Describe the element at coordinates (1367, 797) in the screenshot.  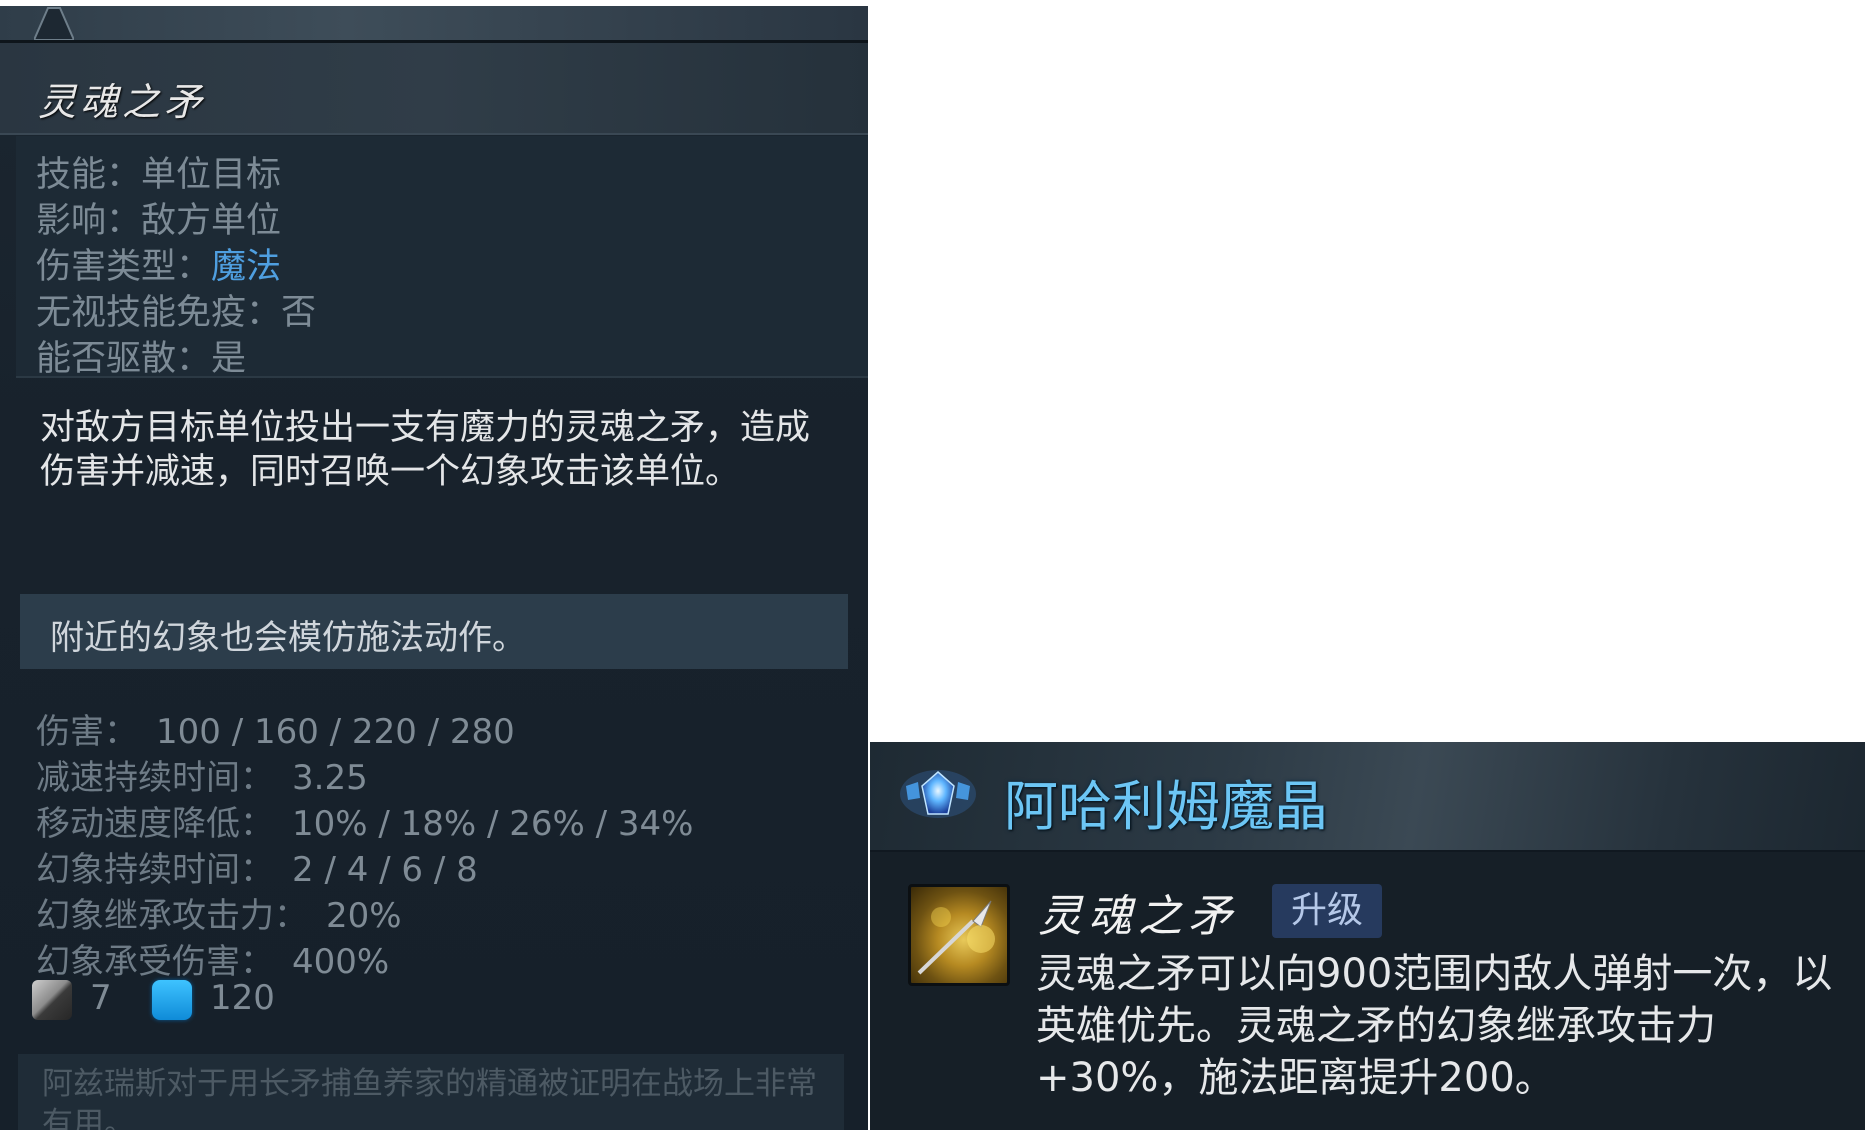
I see `aghanim-header: 阿哈利姆魔晶` at that location.